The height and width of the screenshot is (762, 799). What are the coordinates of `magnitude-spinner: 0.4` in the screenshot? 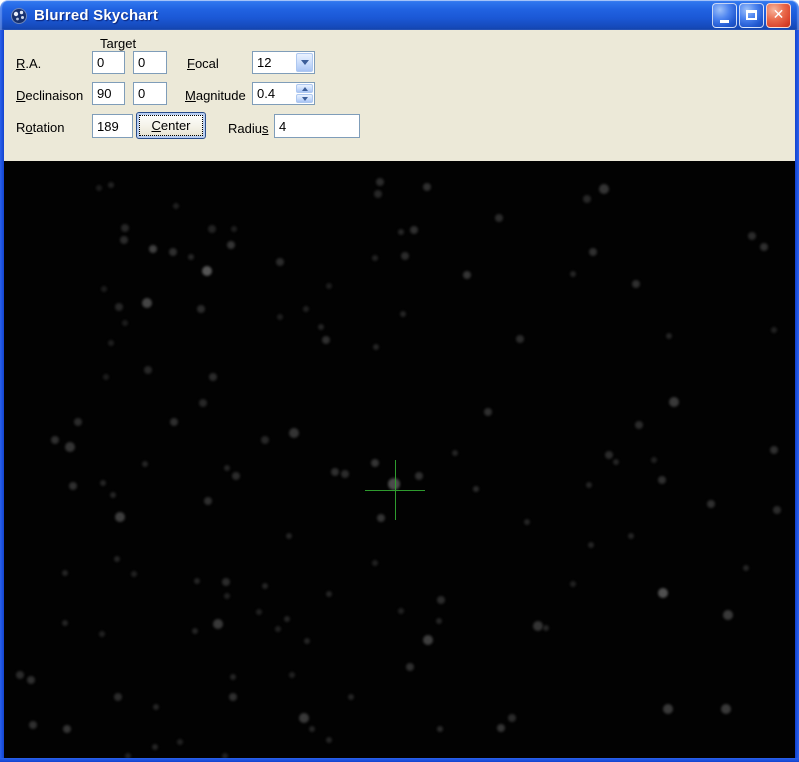 It's located at (283, 93).